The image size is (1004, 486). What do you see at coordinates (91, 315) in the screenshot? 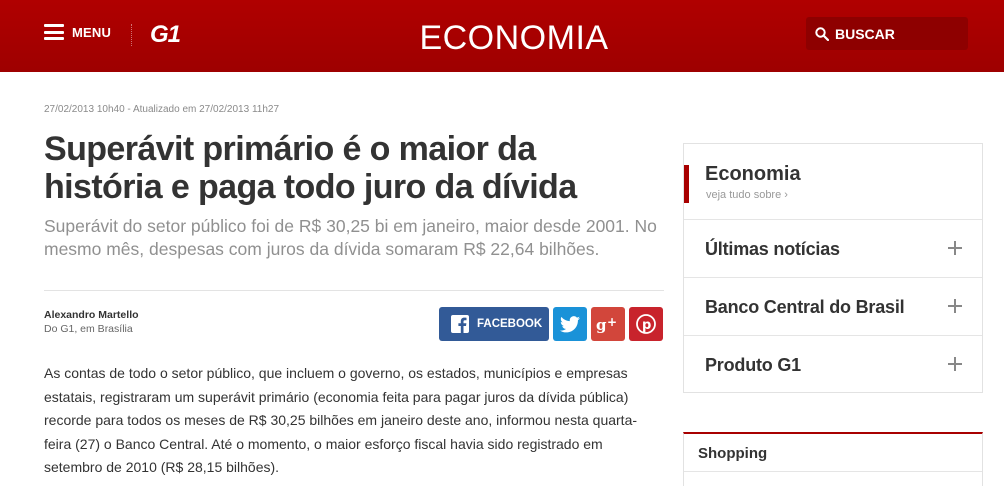
I see `author-name: Alexandro Martello` at bounding box center [91, 315].